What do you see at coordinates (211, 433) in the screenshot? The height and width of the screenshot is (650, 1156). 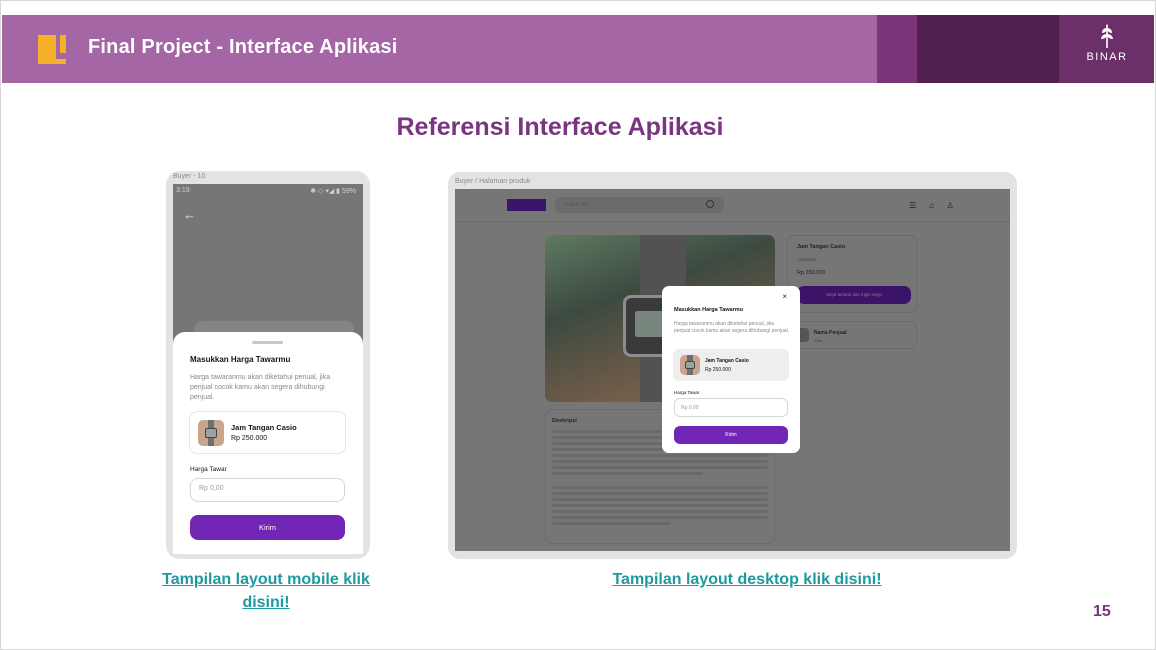 I see `product-thumbnail` at bounding box center [211, 433].